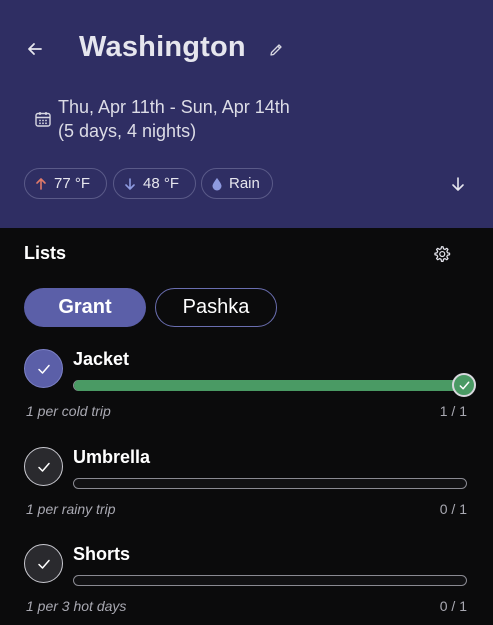  I want to click on item-rule: 1 per cold trip, so click(68, 411).